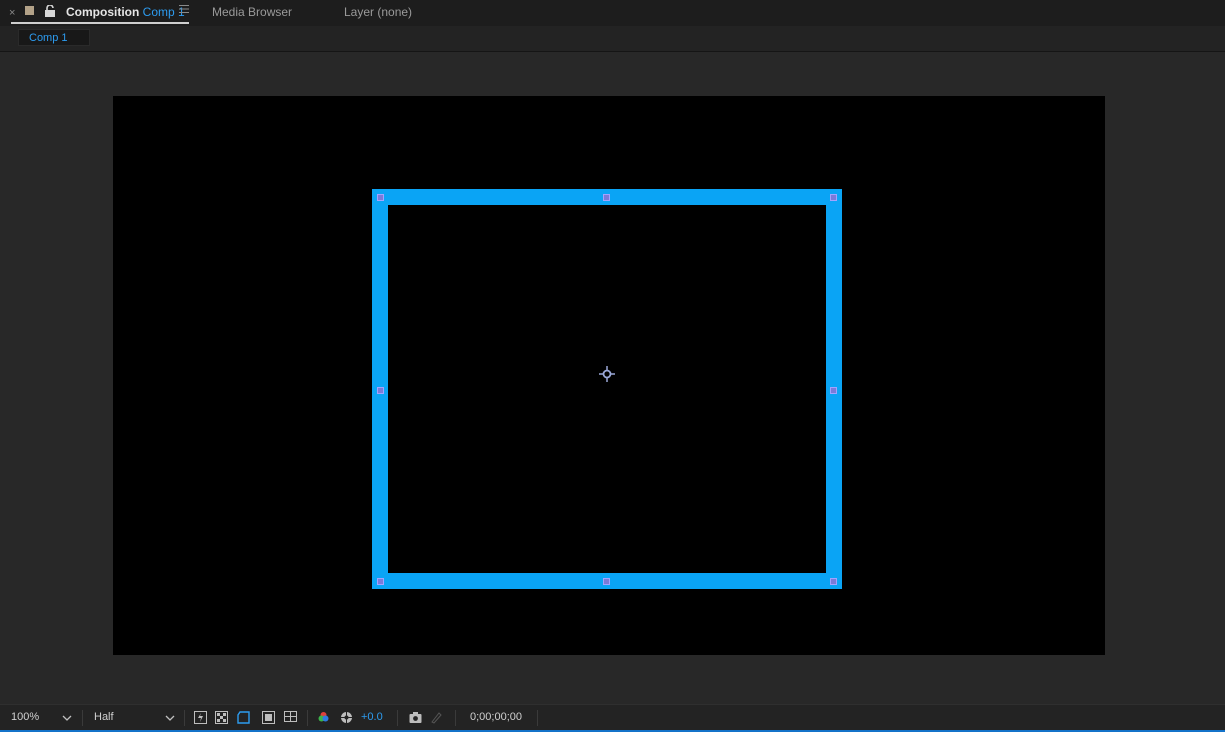 Image resolution: width=1225 pixels, height=732 pixels. I want to click on lock-icon, so click(50, 11).